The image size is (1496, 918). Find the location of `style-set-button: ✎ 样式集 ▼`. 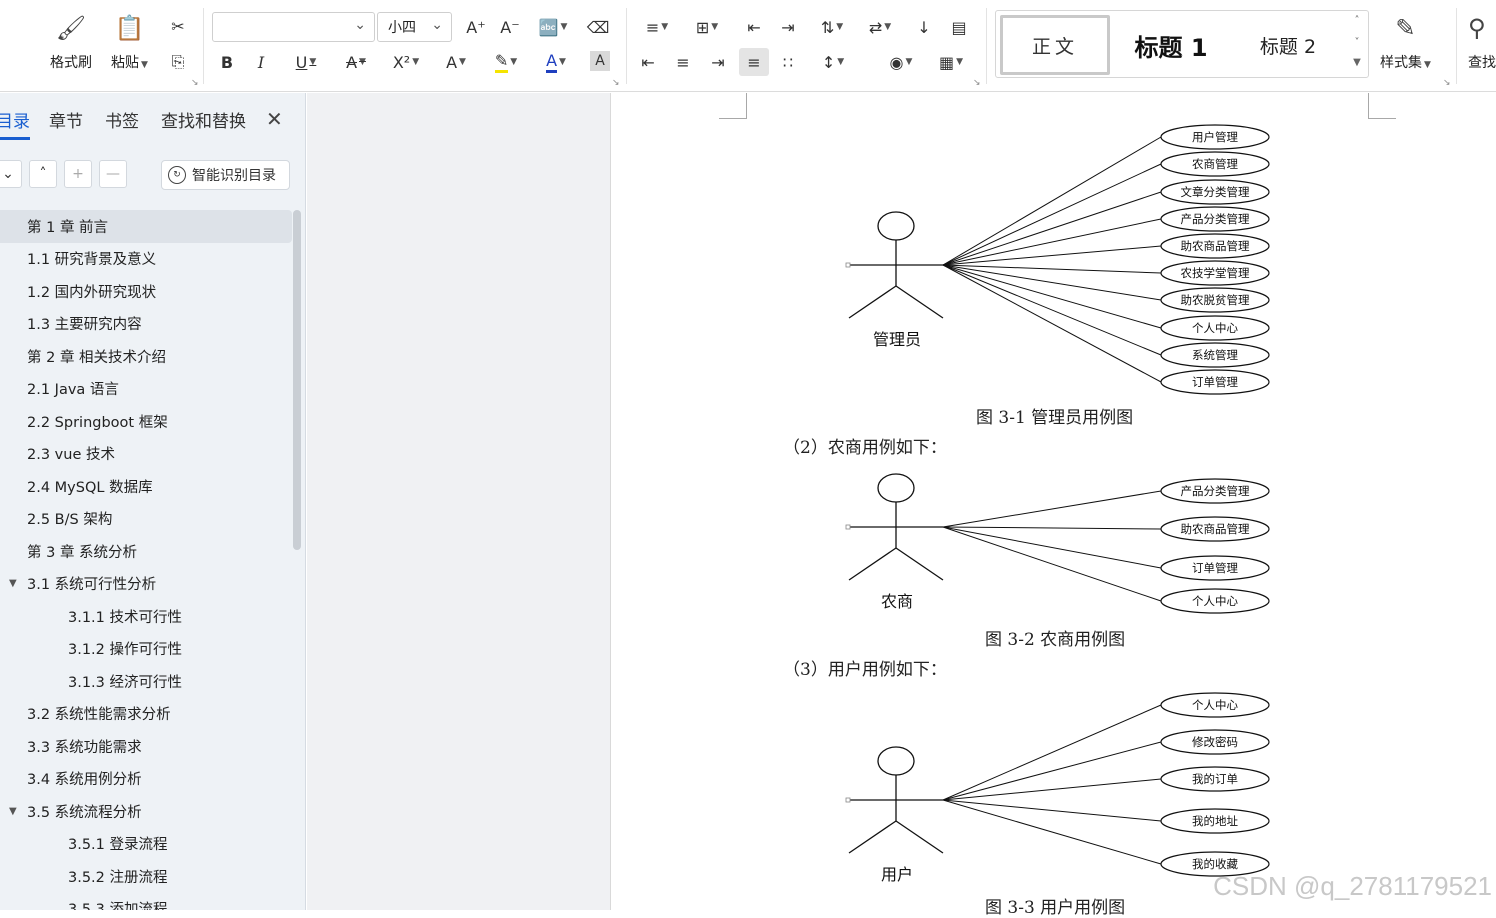

style-set-button: ✎ 样式集 ▼ is located at coordinates (1405, 42).